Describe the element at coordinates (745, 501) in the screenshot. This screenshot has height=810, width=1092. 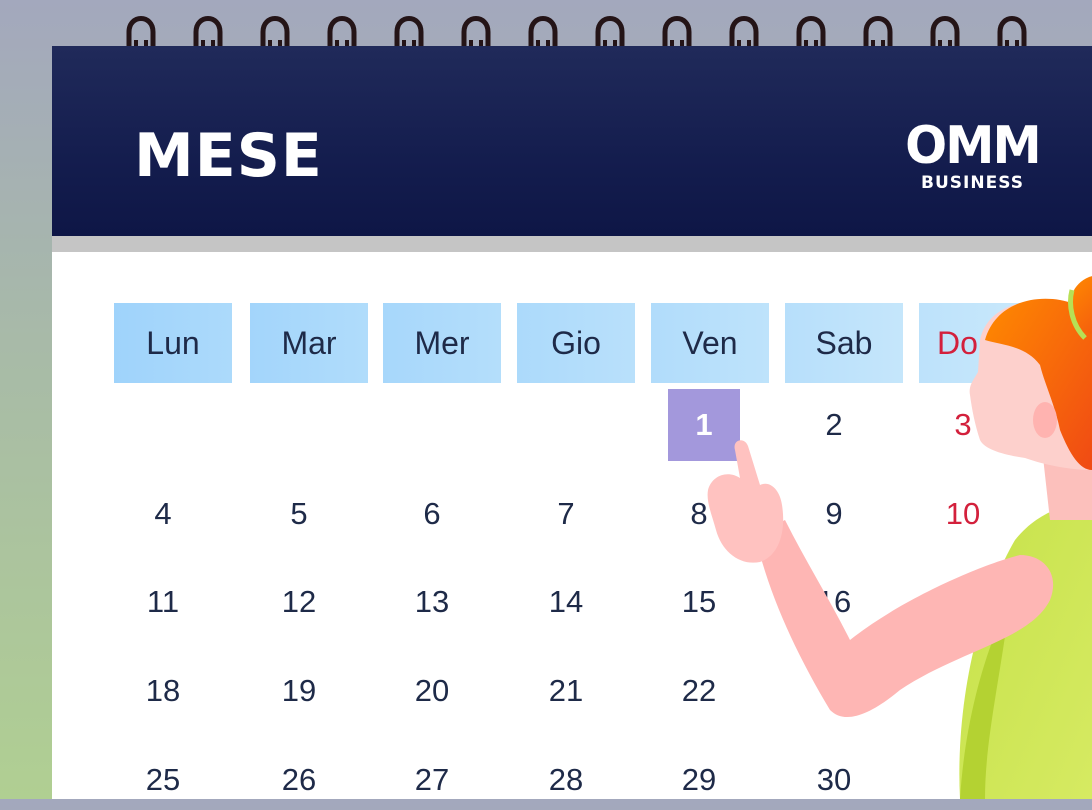
I see `hand` at that location.